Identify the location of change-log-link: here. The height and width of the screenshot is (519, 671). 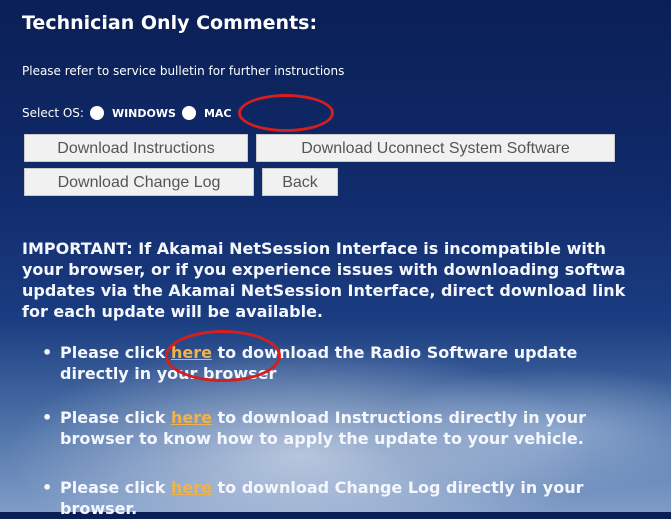
(191, 487).